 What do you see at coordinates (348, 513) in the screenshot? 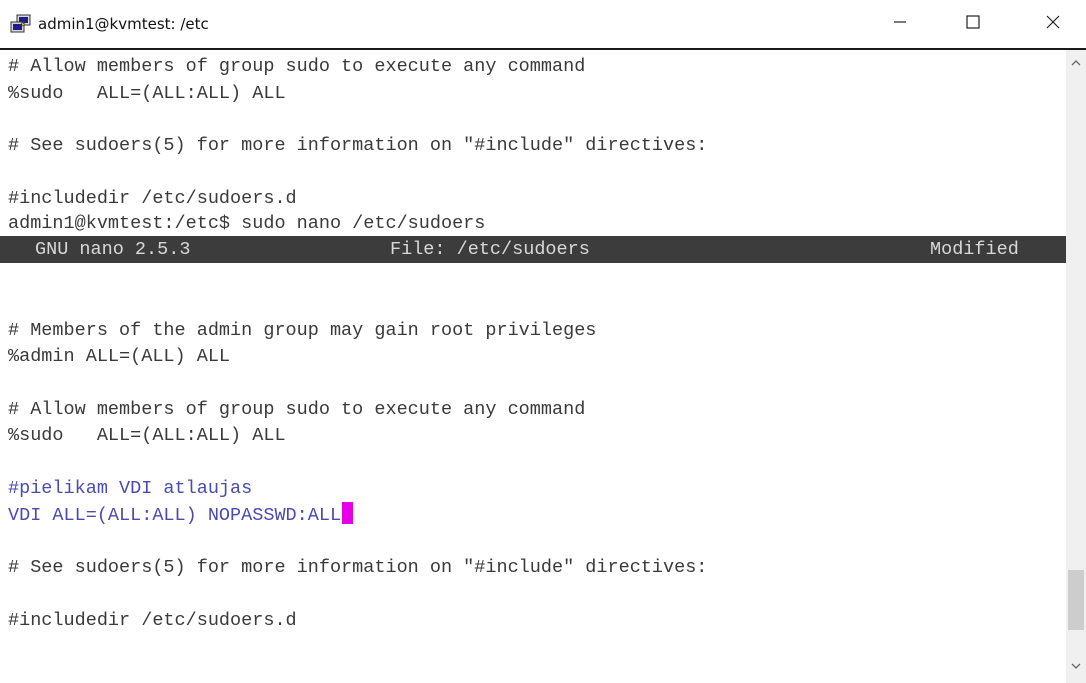
I see `text-cursor` at bounding box center [348, 513].